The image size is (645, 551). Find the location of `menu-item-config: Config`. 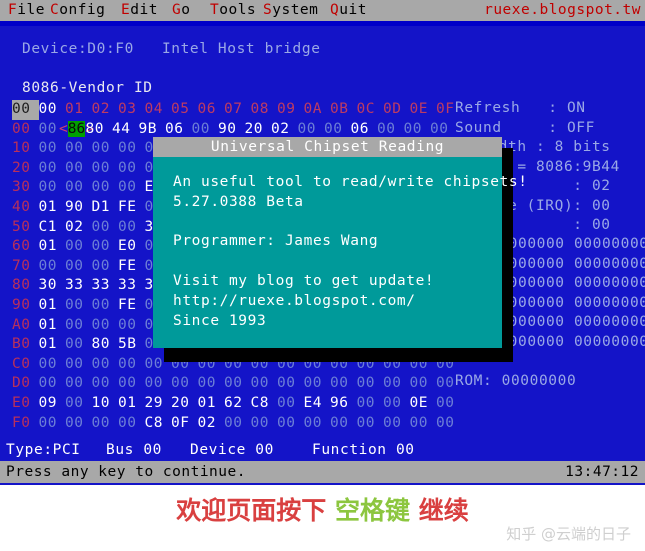

menu-item-config: Config is located at coordinates (77, 10).